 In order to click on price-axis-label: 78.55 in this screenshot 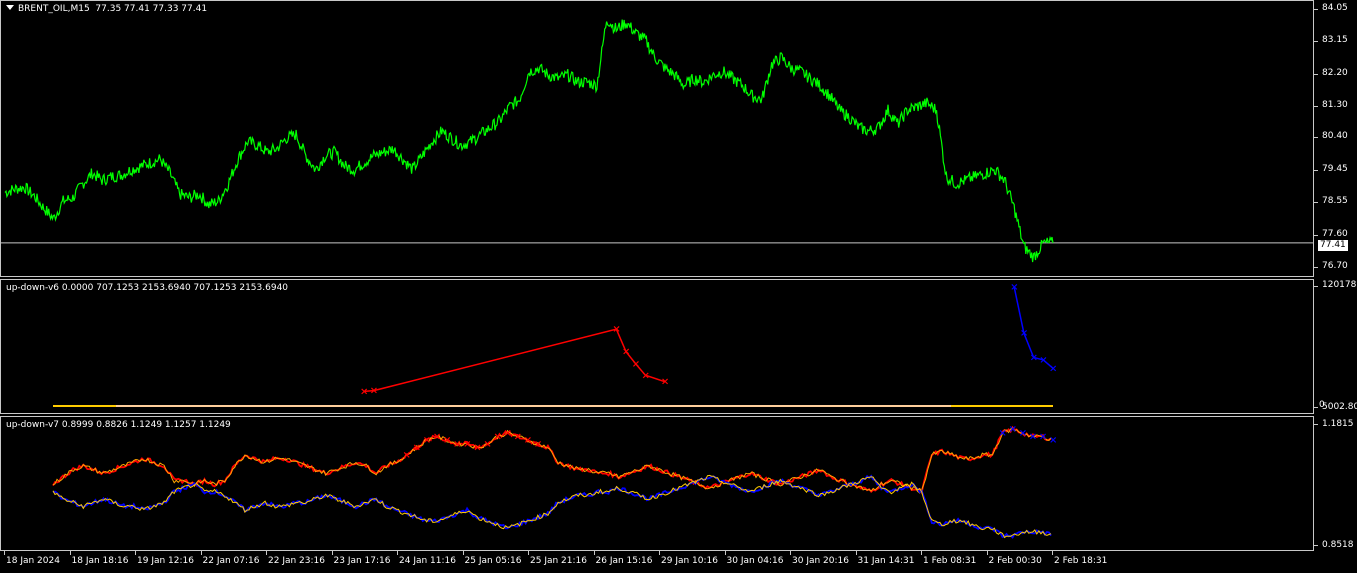, I will do `click(1335, 200)`.